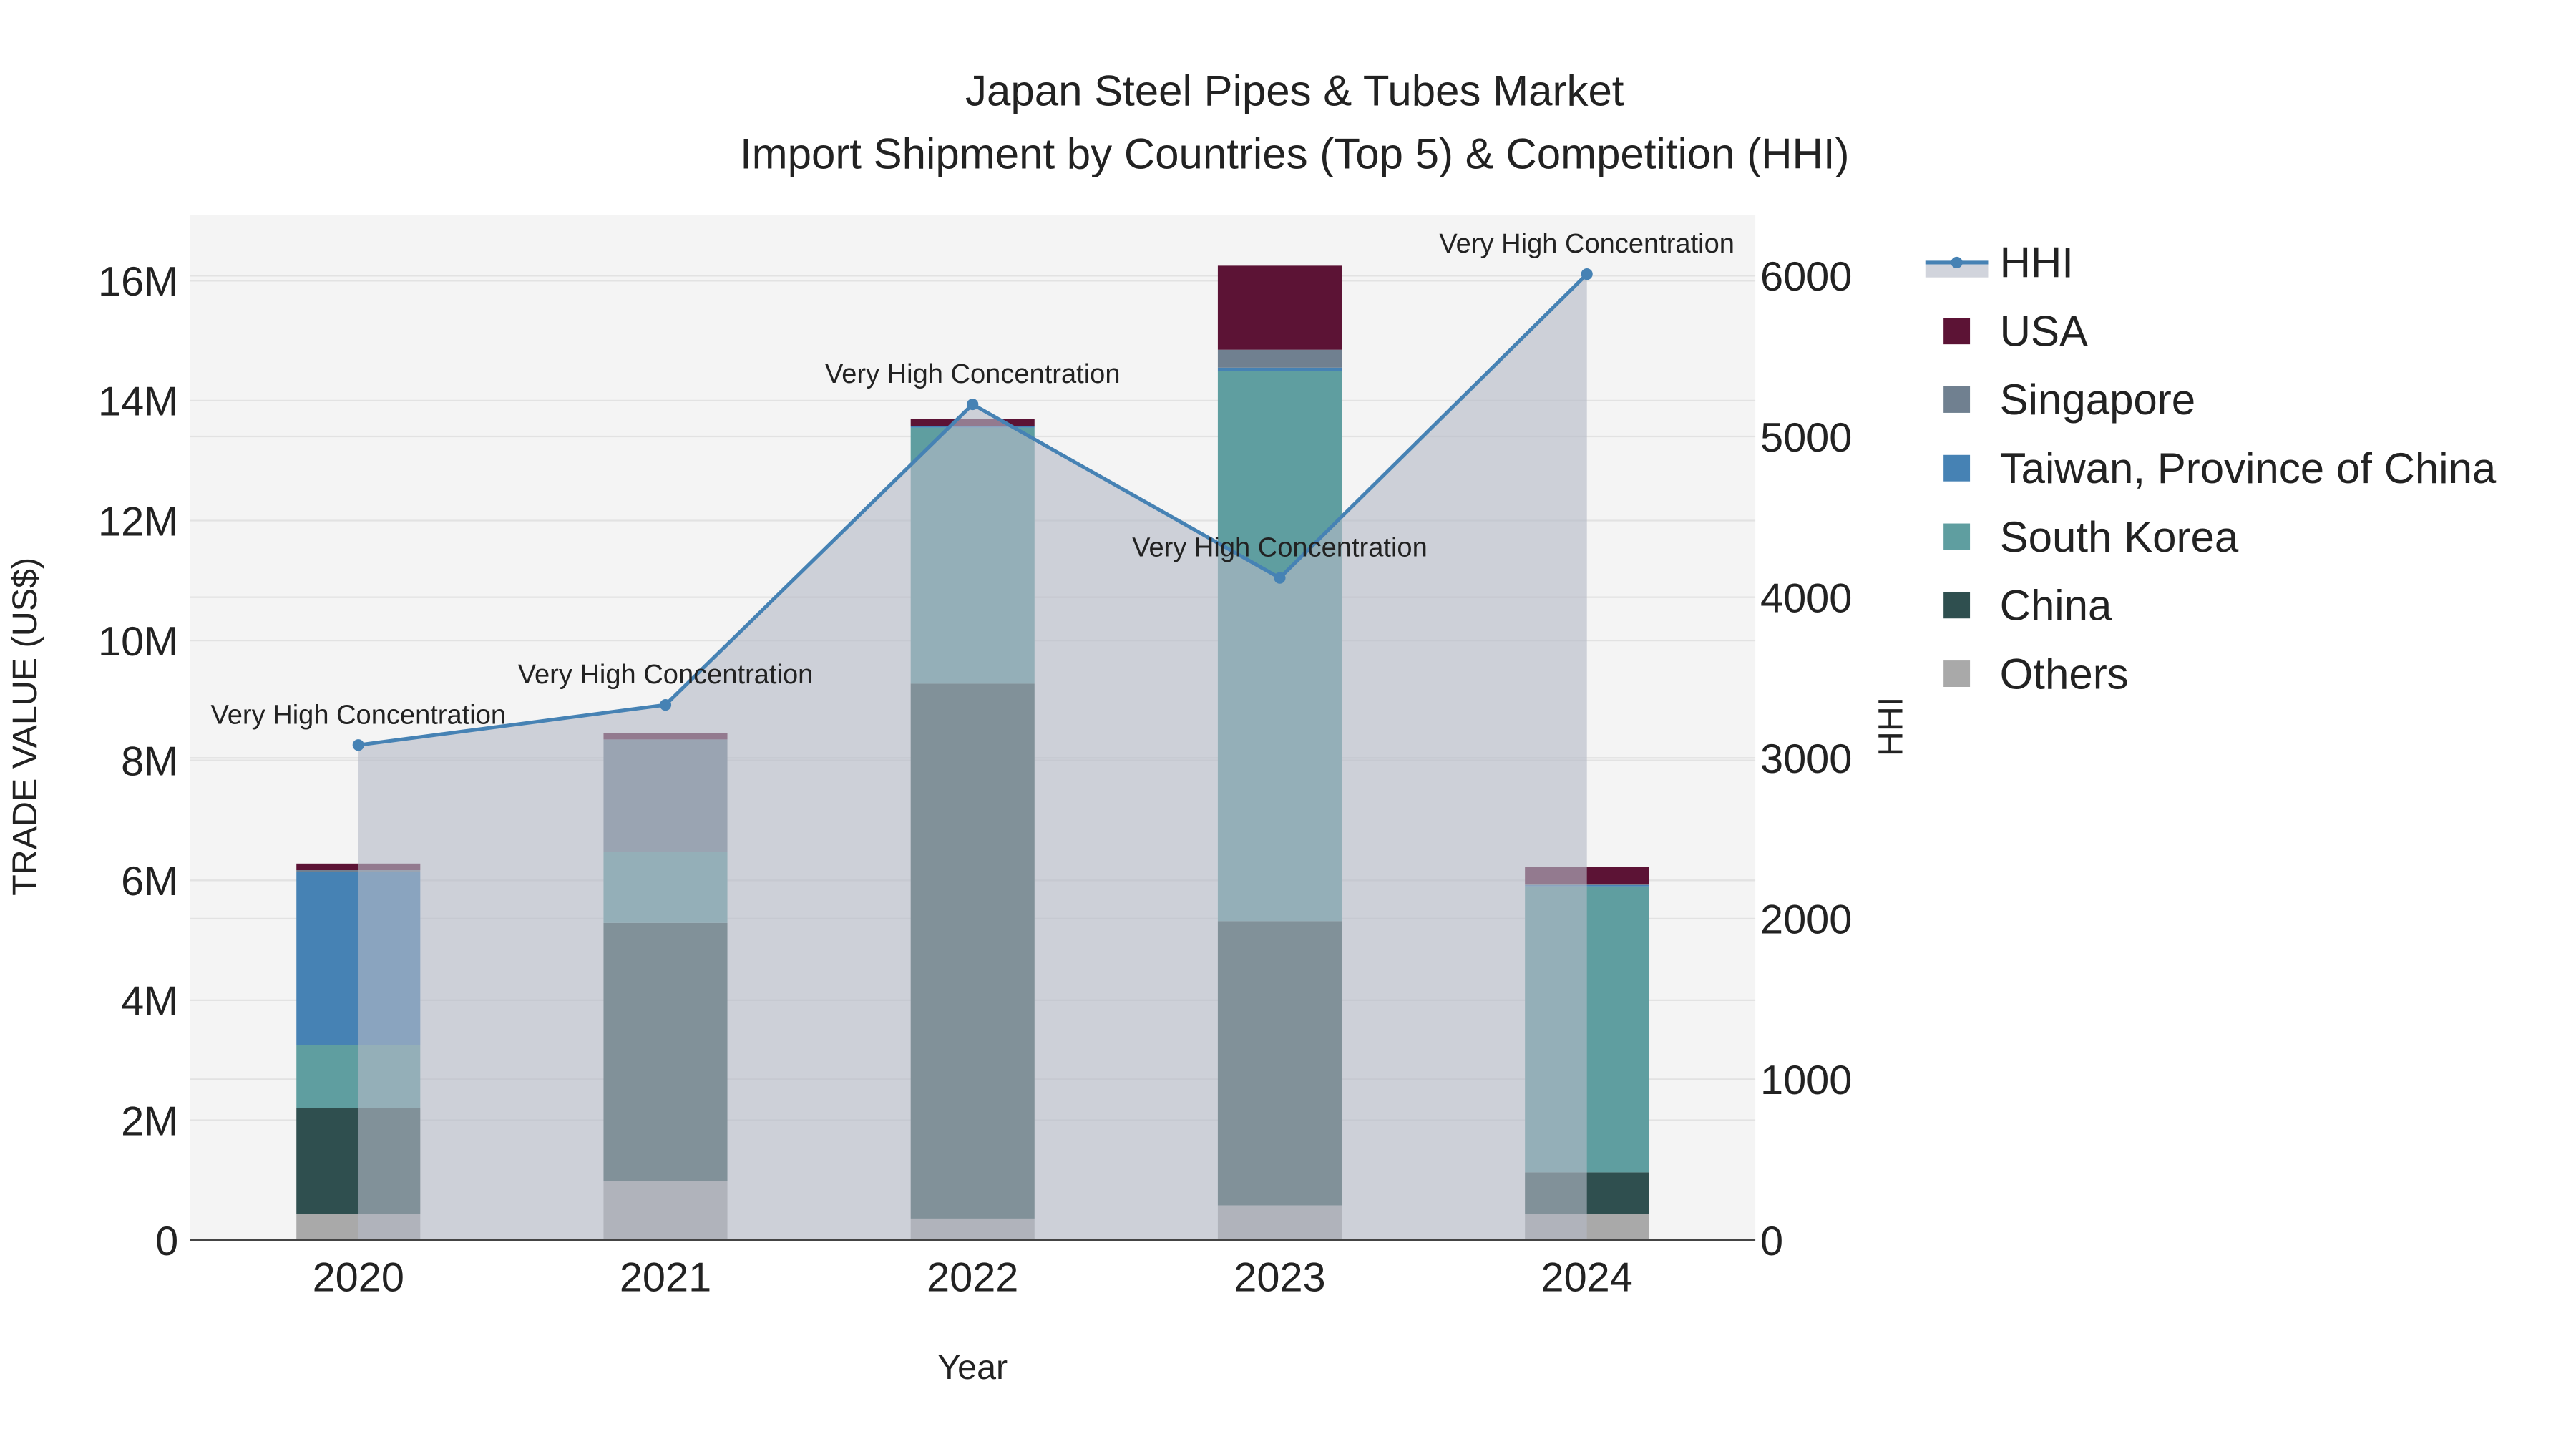 The image size is (2576, 1449). What do you see at coordinates (1279, 369) in the screenshot?
I see `bar-taiwan-province-of-china-2023` at bounding box center [1279, 369].